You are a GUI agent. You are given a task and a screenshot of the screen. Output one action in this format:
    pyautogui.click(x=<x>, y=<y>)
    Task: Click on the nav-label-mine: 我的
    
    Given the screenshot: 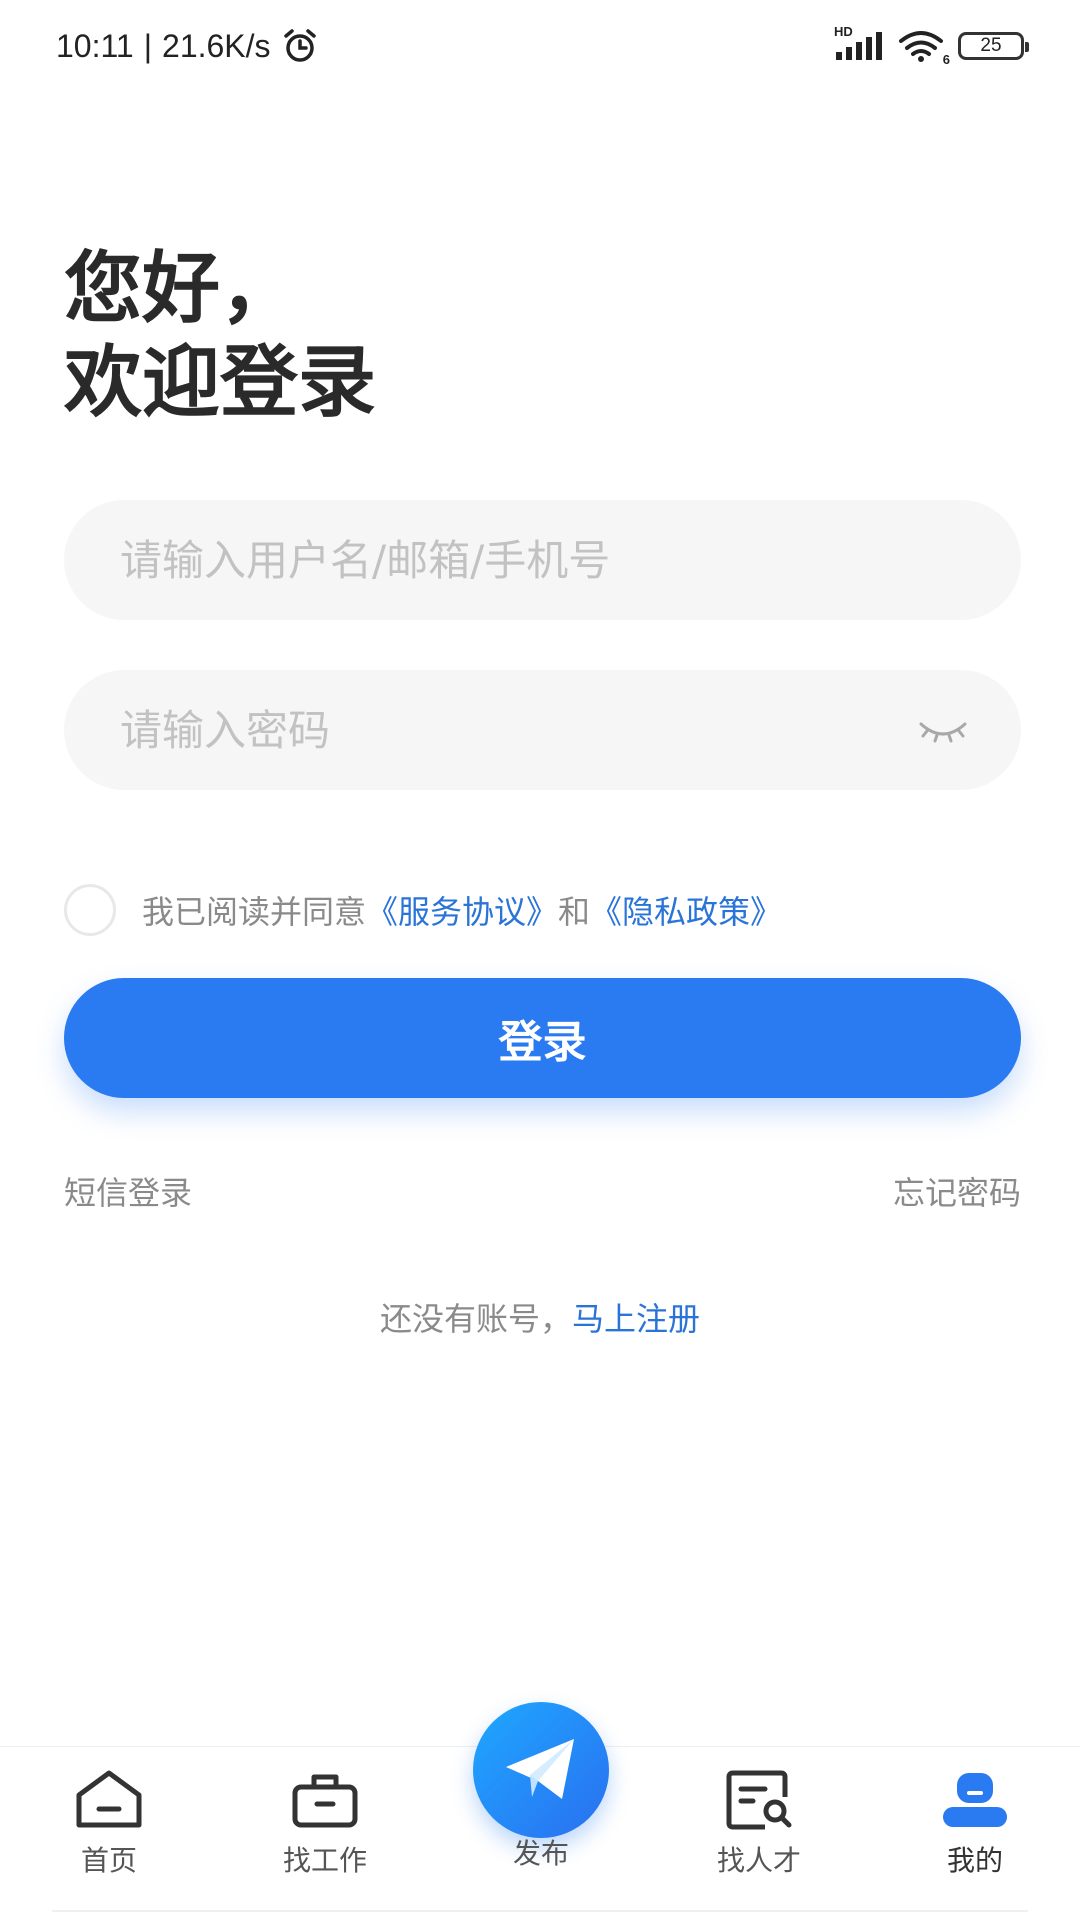 What is the action you would take?
    pyautogui.click(x=974, y=1860)
    